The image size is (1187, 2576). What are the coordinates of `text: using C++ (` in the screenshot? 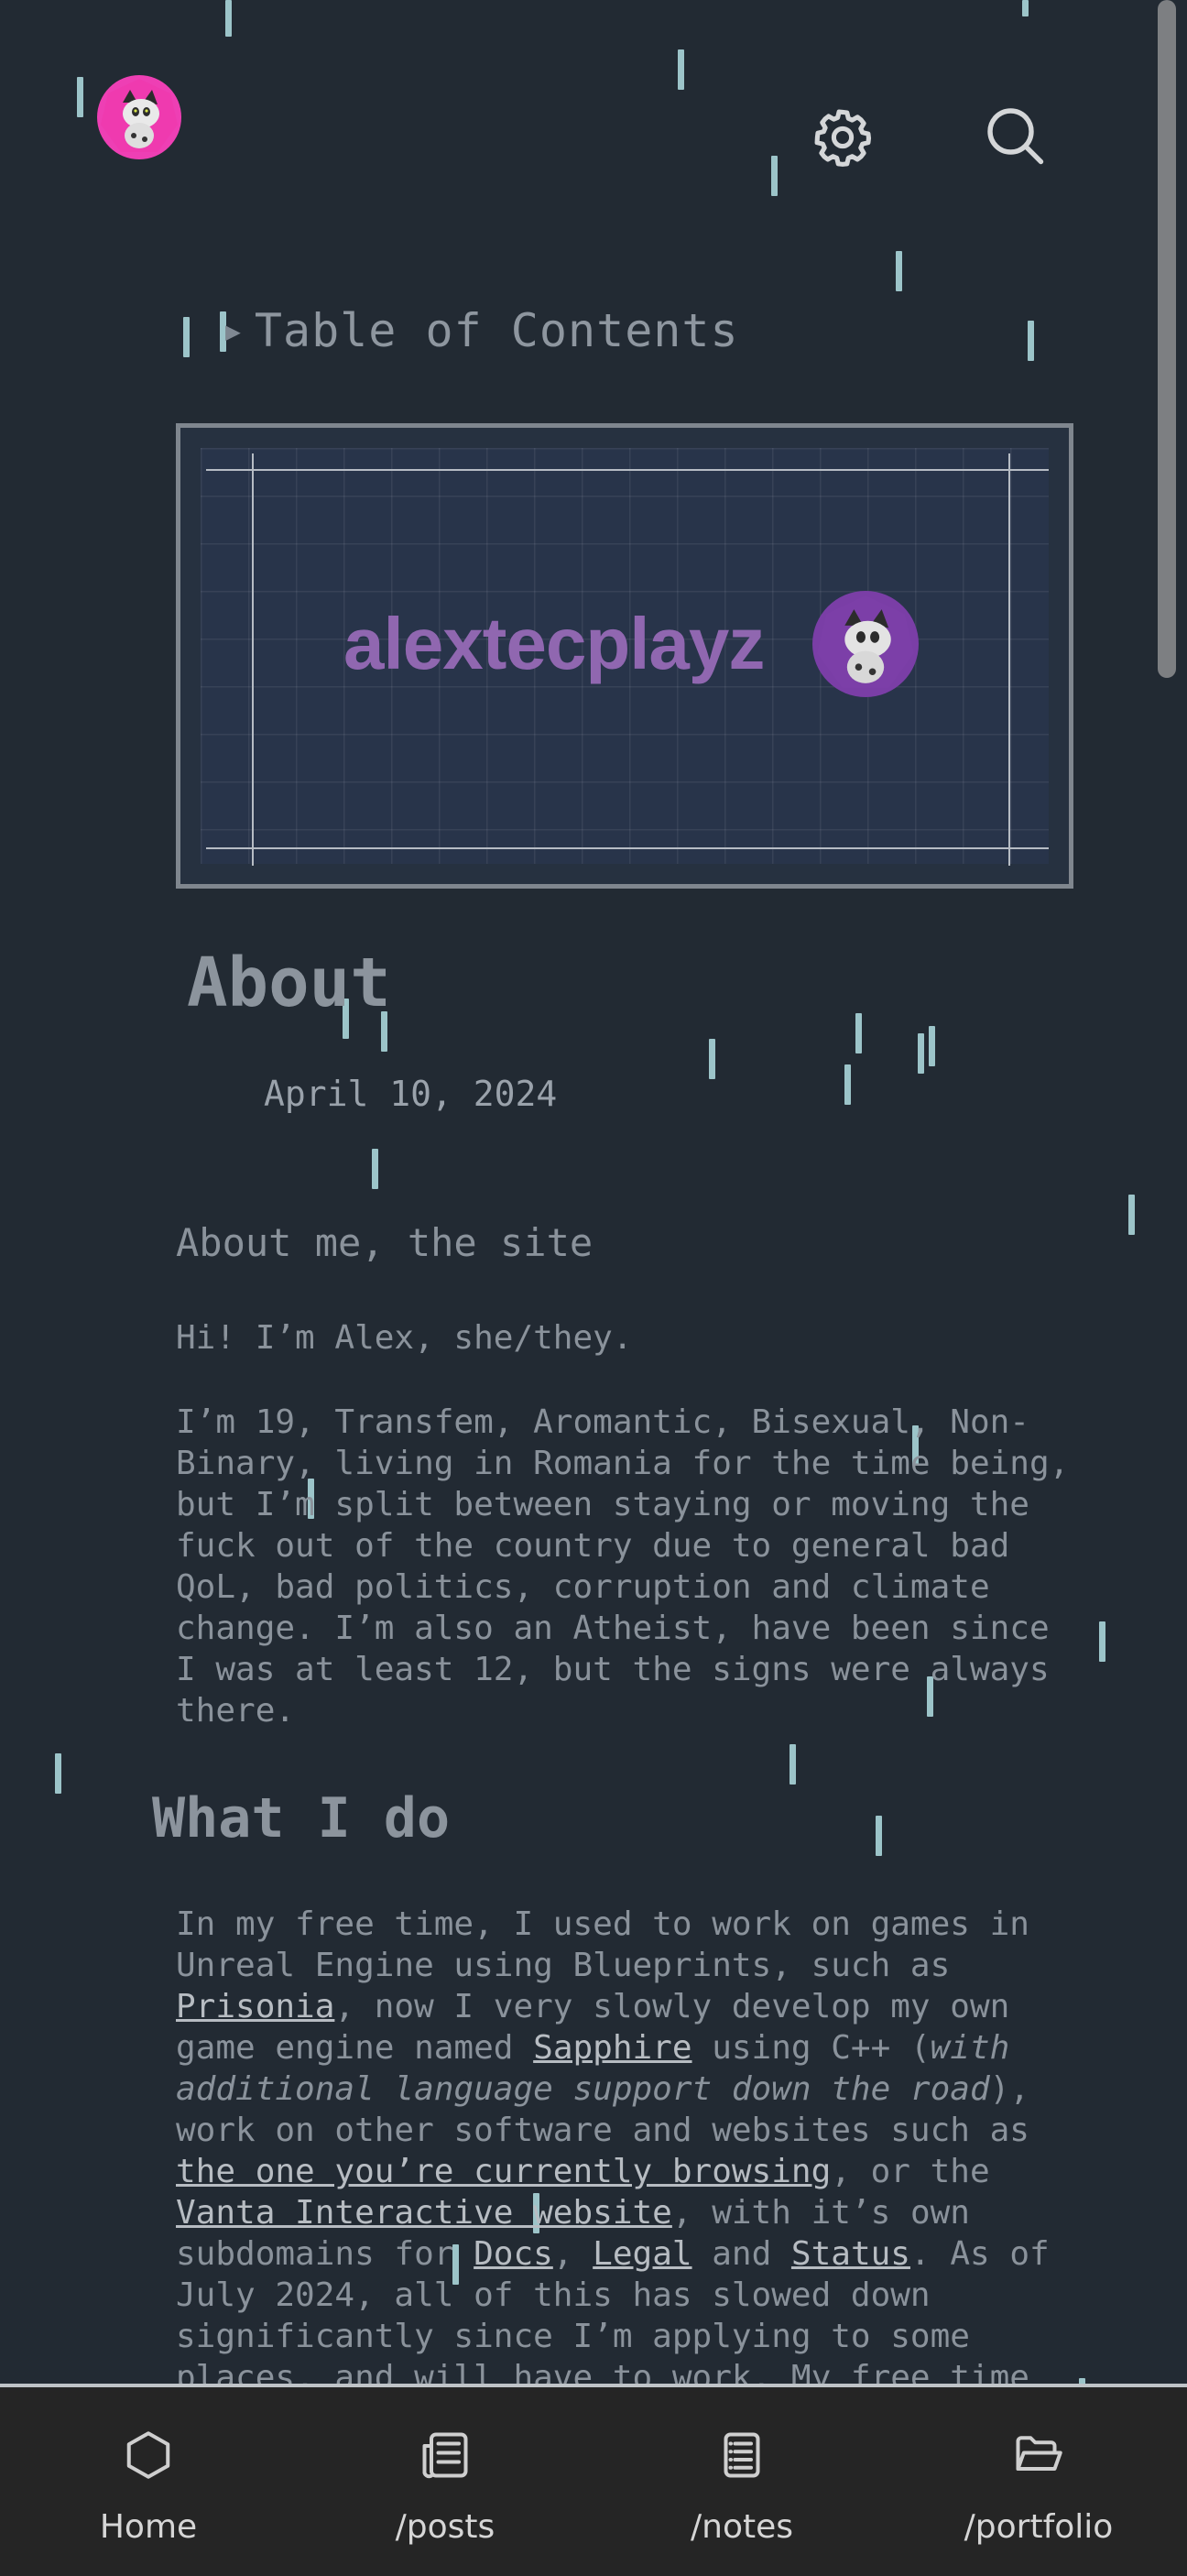 It's located at (811, 2048).